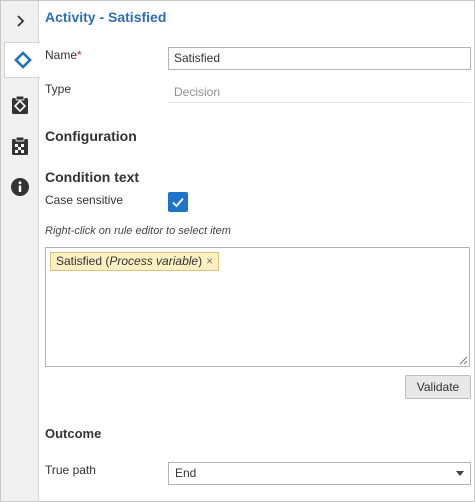 This screenshot has height=502, width=475. What do you see at coordinates (92, 177) in the screenshot?
I see `condition-heading: Condition text` at bounding box center [92, 177].